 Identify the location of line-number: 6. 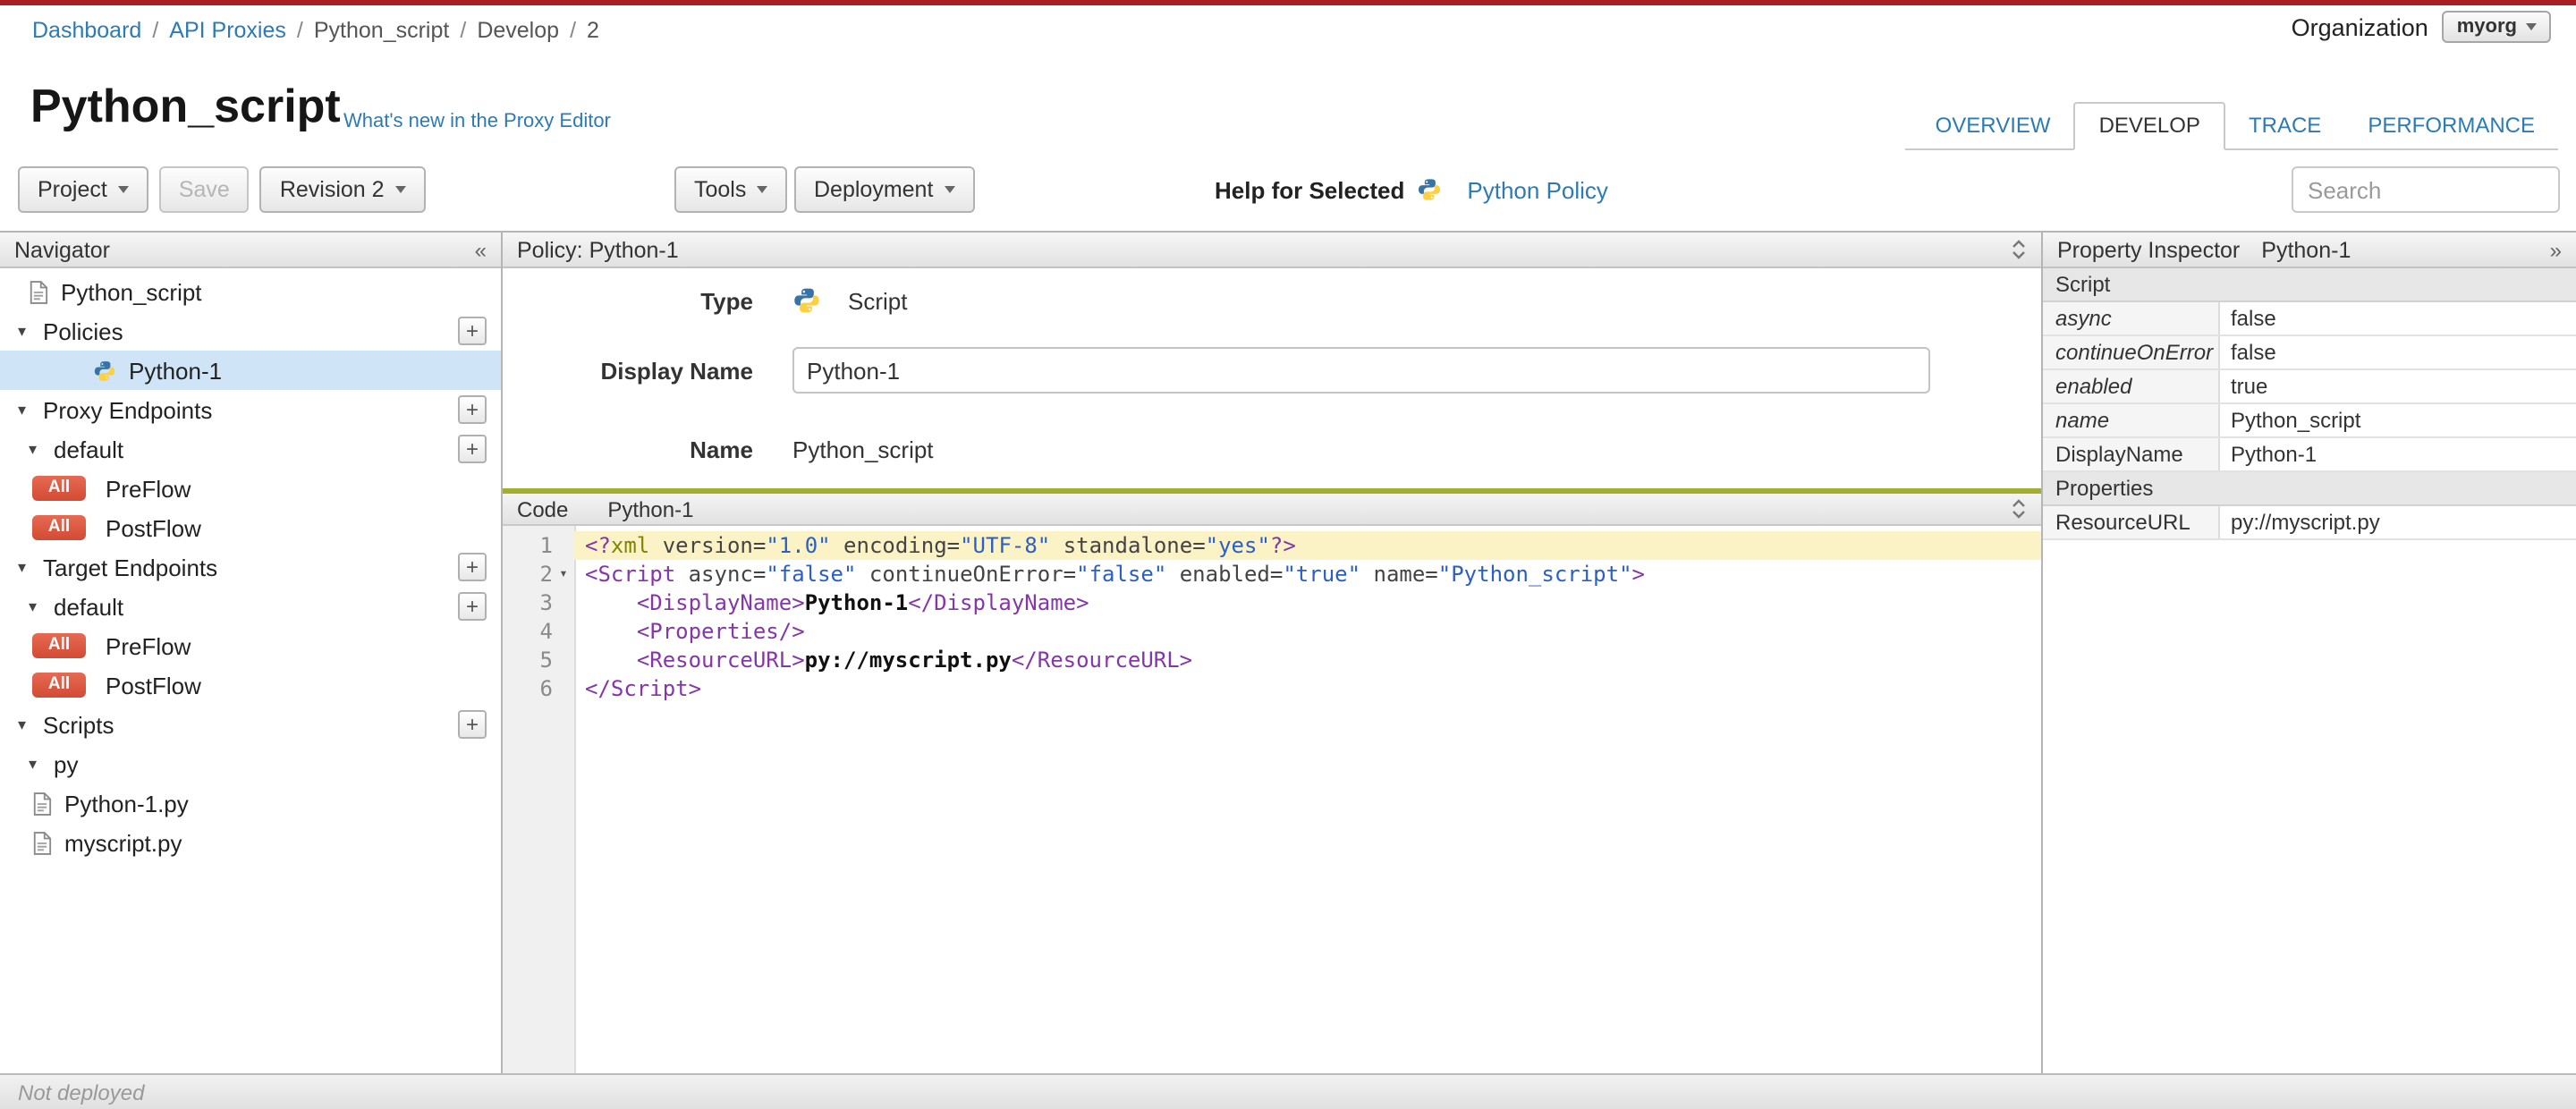
(546, 688).